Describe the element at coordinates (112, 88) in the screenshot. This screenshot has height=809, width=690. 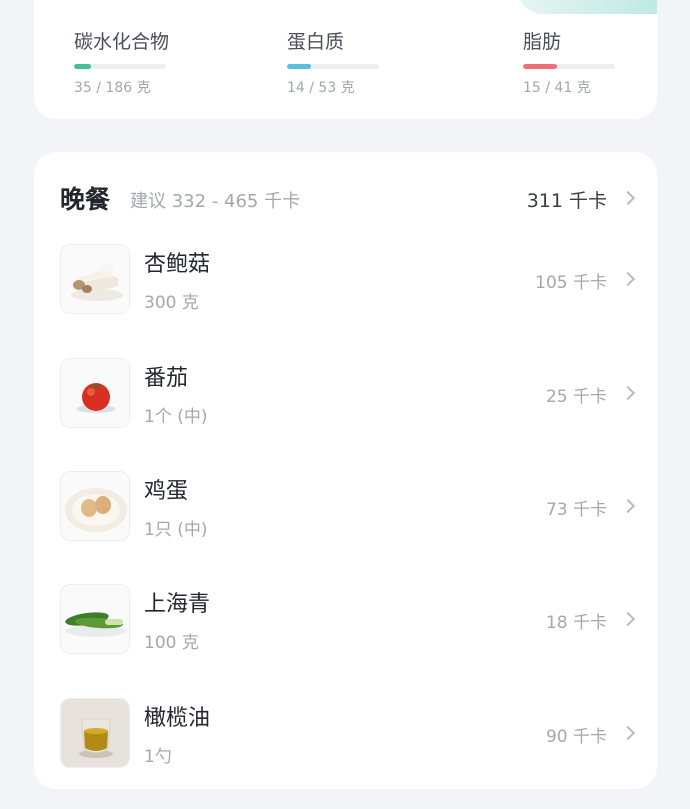
I see `macro-value: 35 / 186 克` at that location.